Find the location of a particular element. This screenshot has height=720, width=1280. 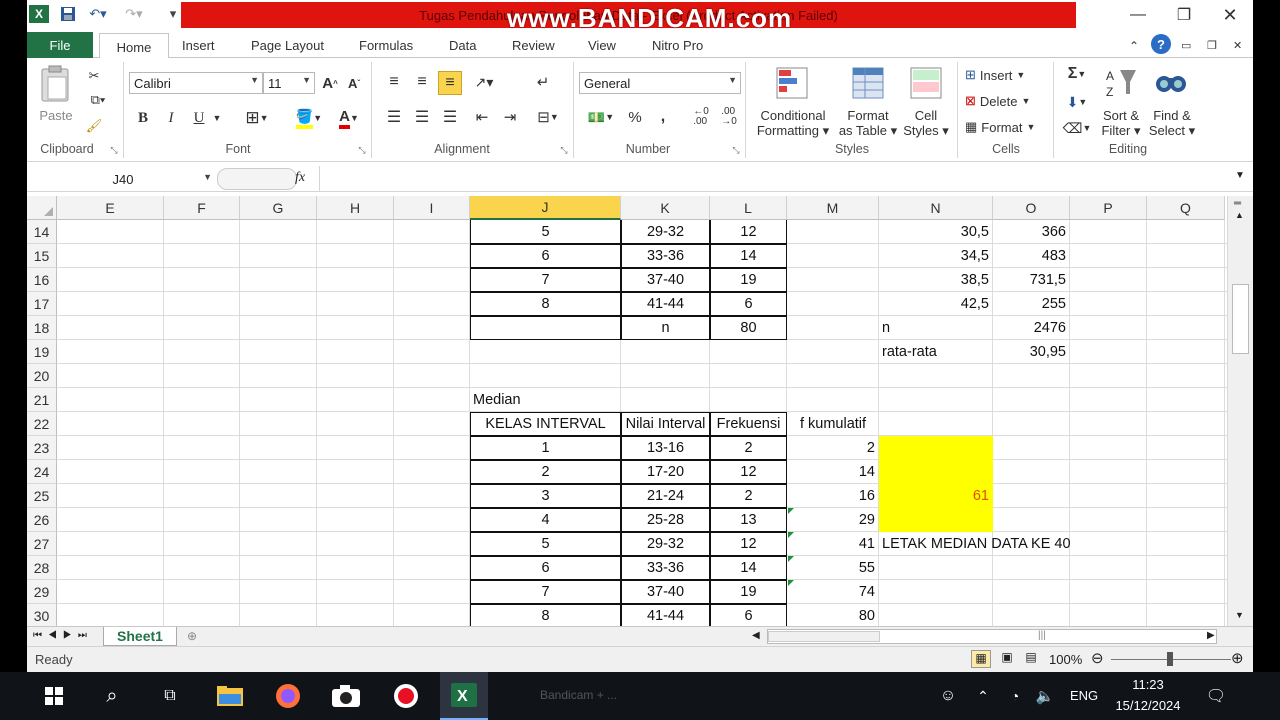

font-color-icon: A ▼ is located at coordinates (349, 118).